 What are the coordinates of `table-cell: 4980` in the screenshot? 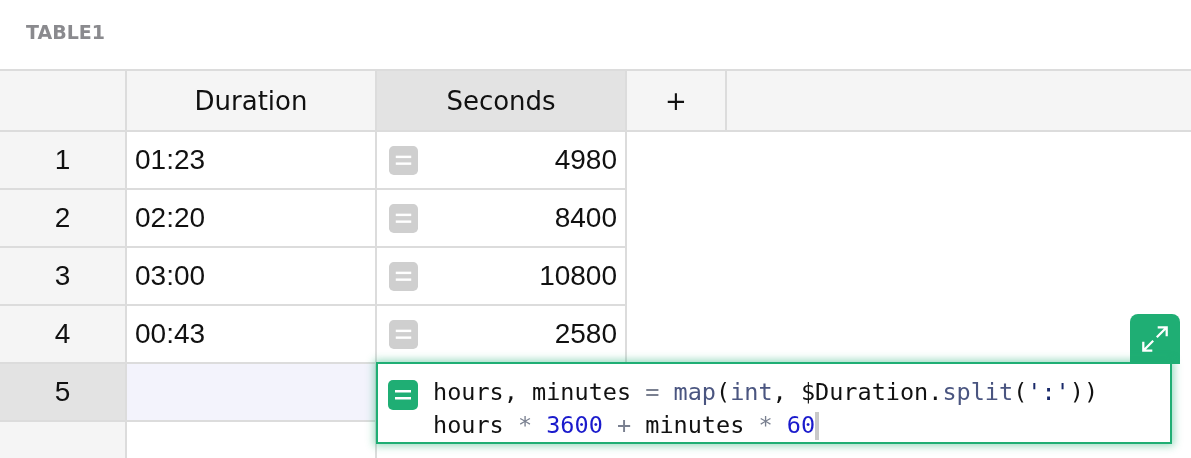 It's located at (502, 161).